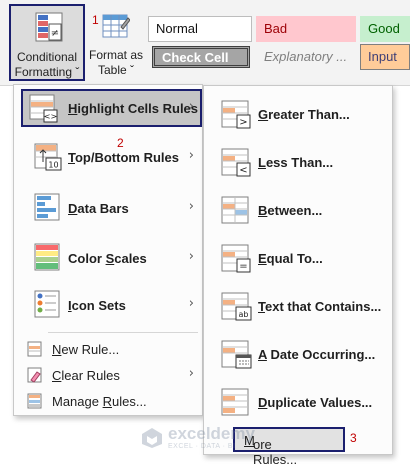 The height and width of the screenshot is (470, 410). I want to click on new-rule-icon, so click(35, 351).